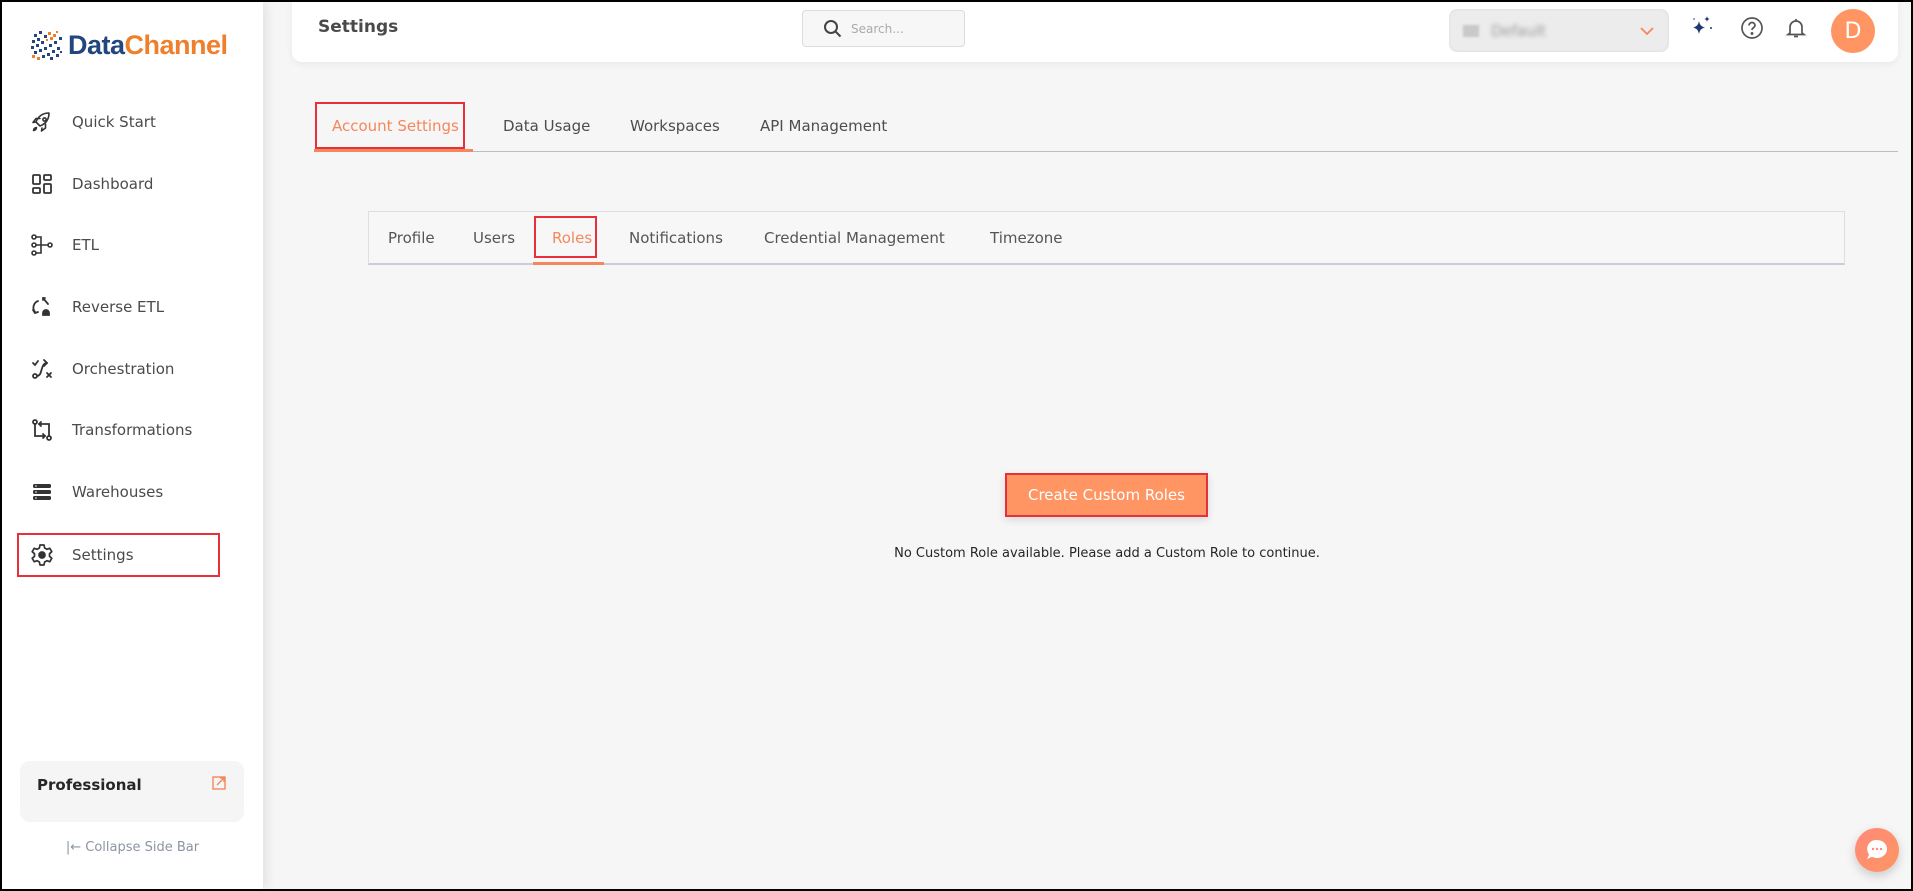 This screenshot has height=891, width=1913. What do you see at coordinates (901, 28) in the screenshot?
I see `search-input` at bounding box center [901, 28].